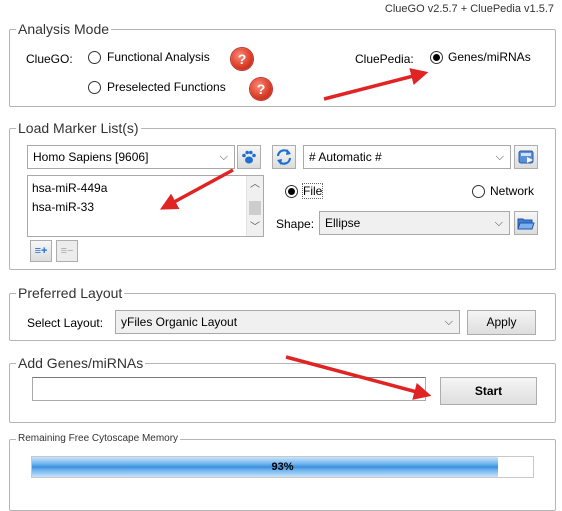 The height and width of the screenshot is (511, 562). I want to click on arrow-to-genes-mirnas, so click(376, 84).